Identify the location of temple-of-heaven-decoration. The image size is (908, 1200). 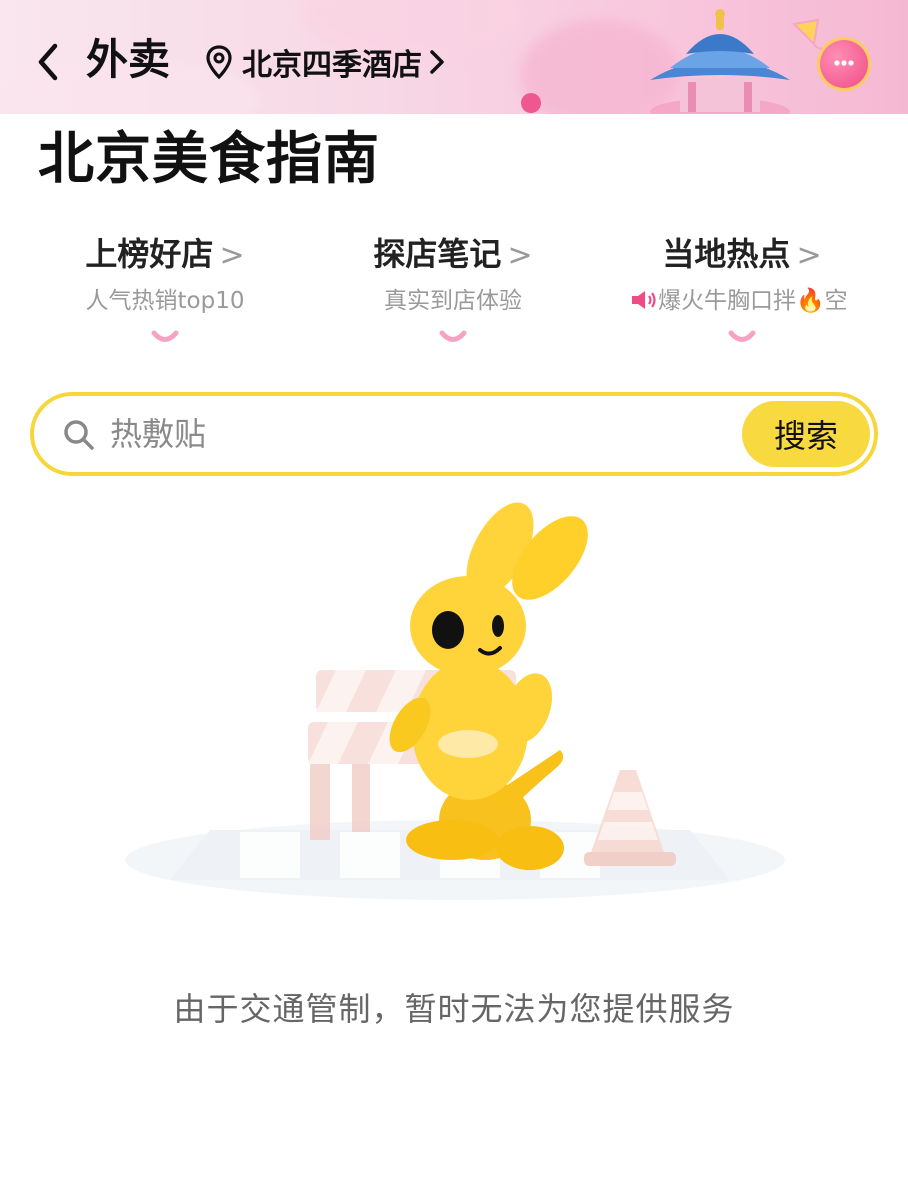
(720, 61).